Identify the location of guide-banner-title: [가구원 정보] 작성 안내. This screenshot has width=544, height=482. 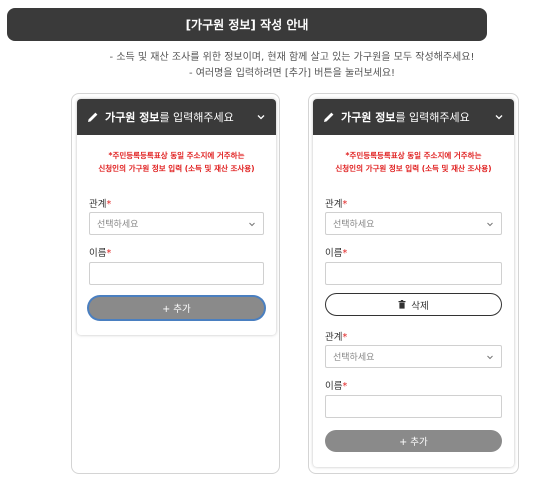
(247, 25).